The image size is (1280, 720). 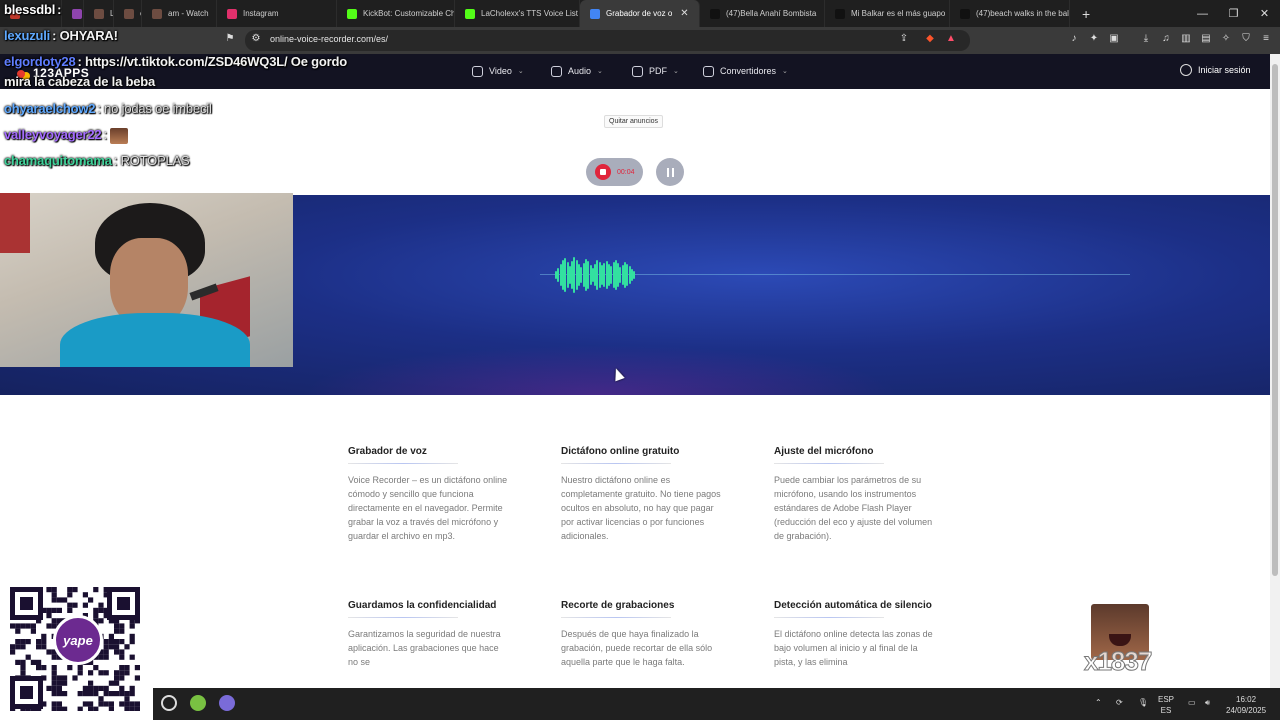 I want to click on microphone-icon: 🎙︎, so click(x=1143, y=702).